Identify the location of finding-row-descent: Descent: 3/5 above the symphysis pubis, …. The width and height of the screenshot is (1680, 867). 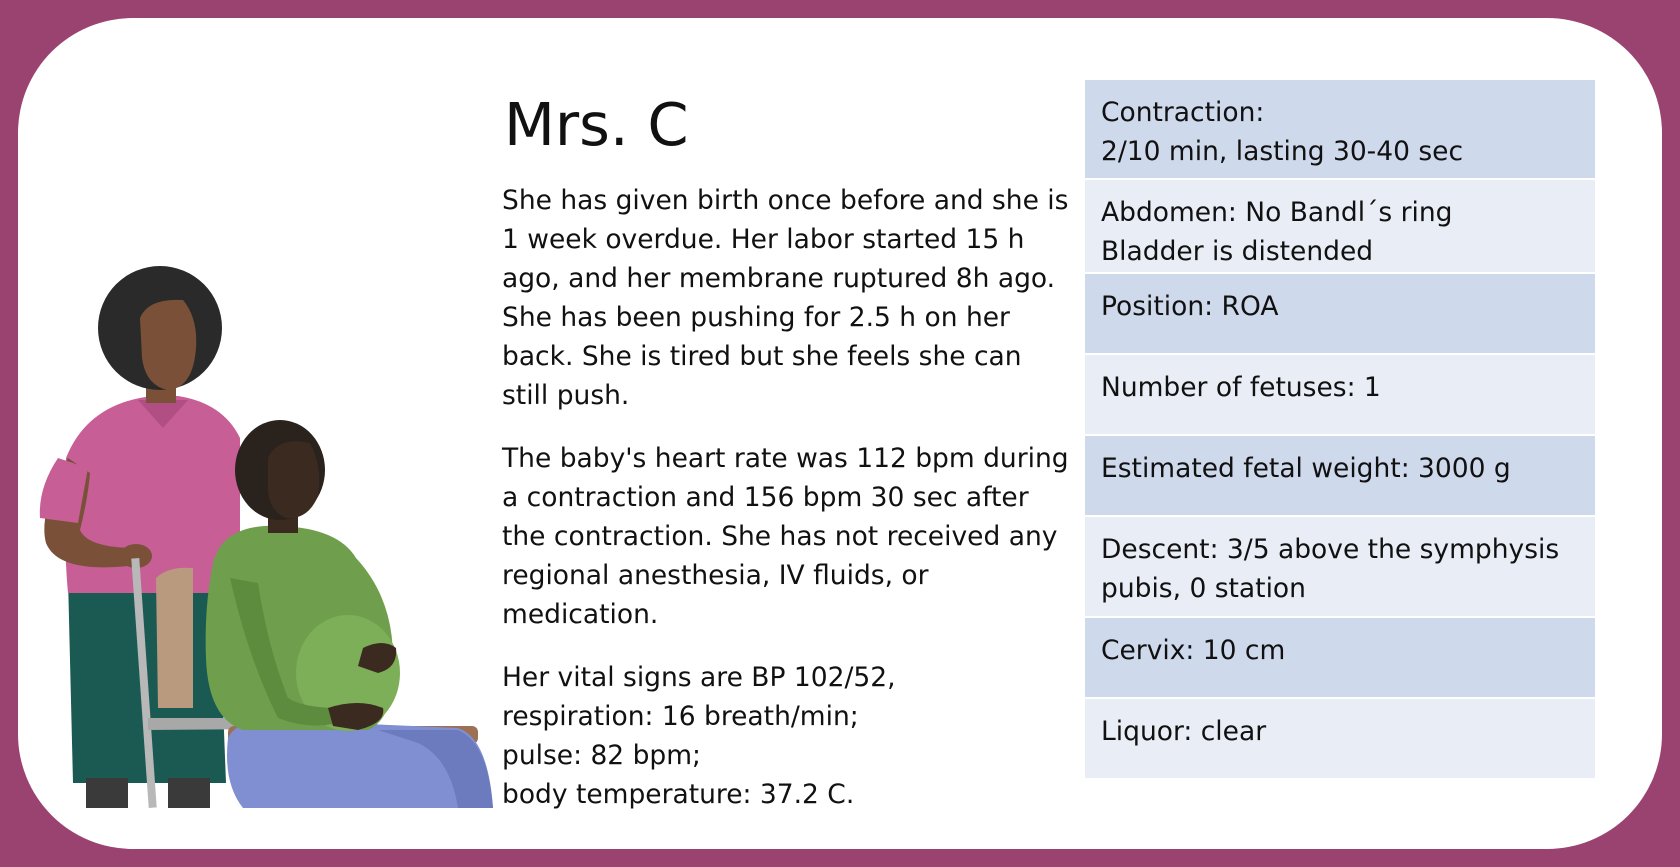
(1340, 567).